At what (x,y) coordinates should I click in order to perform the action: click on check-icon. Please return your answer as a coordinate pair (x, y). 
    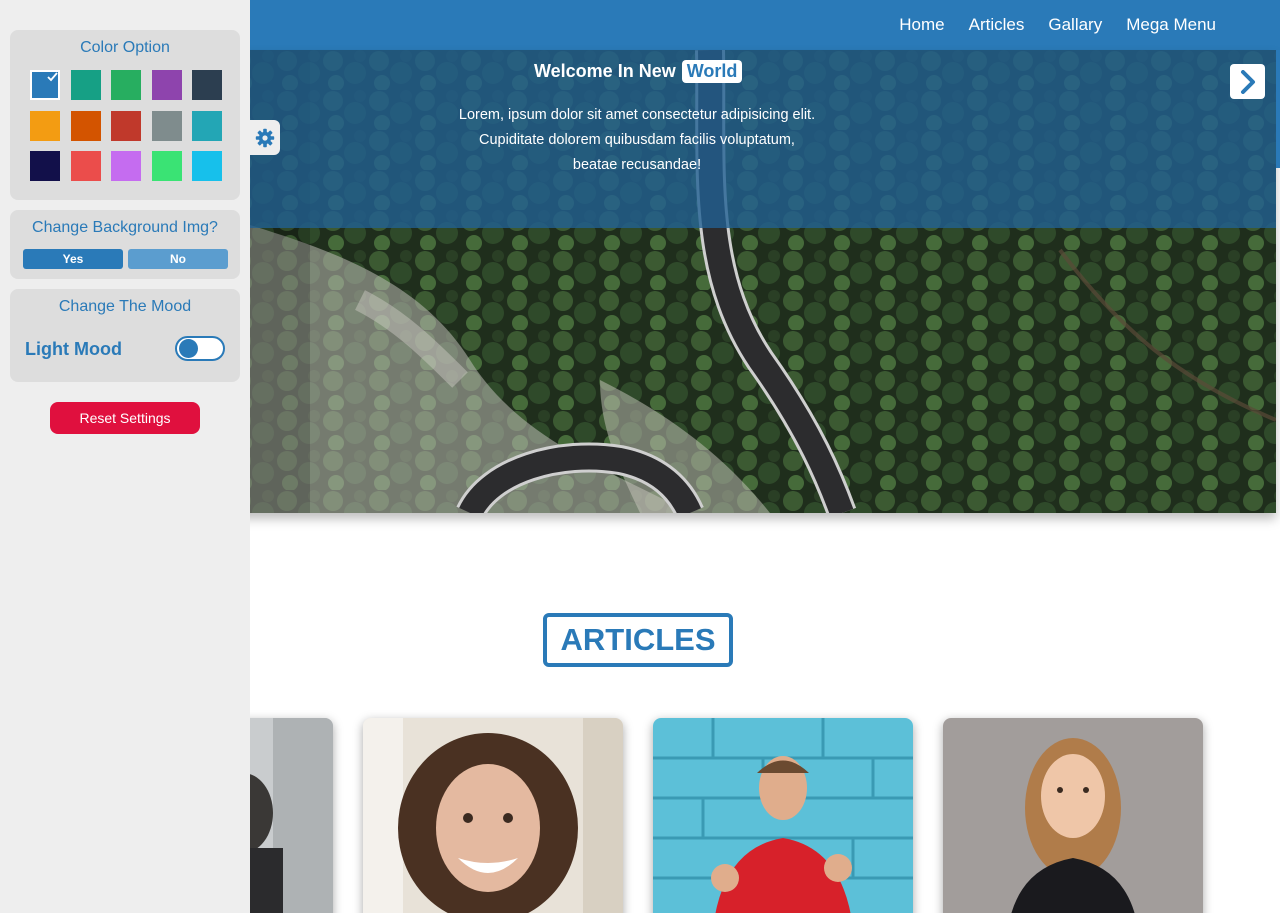
    Looking at the image, I should click on (52, 77).